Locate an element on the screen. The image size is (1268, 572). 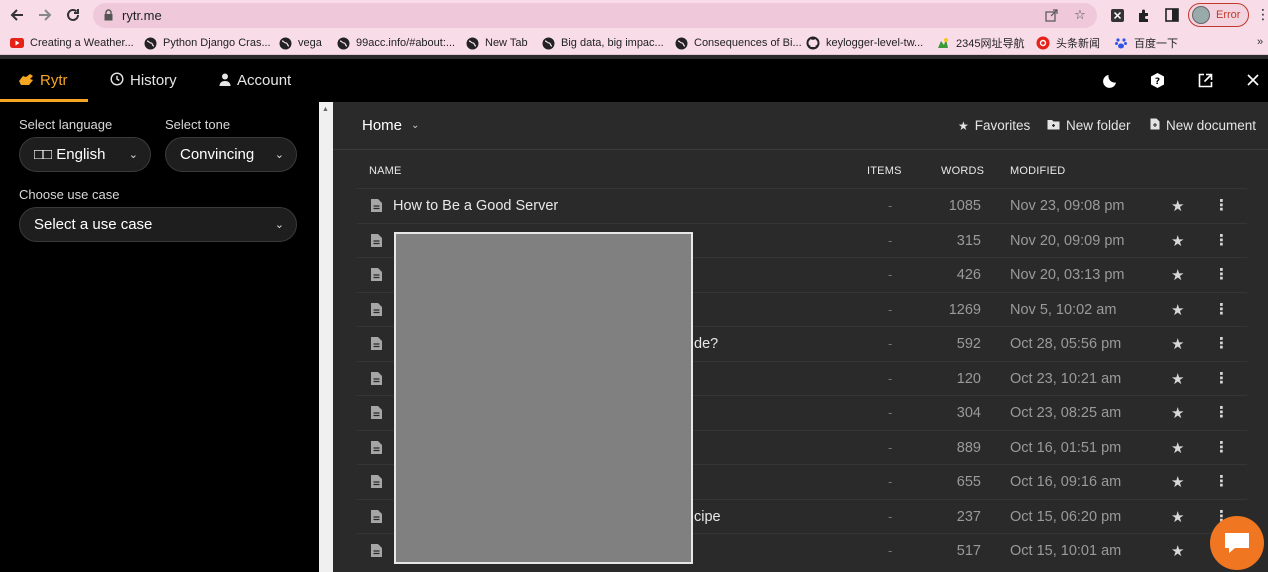
column-header-modified: MODIFIED is located at coordinates (1037, 171).